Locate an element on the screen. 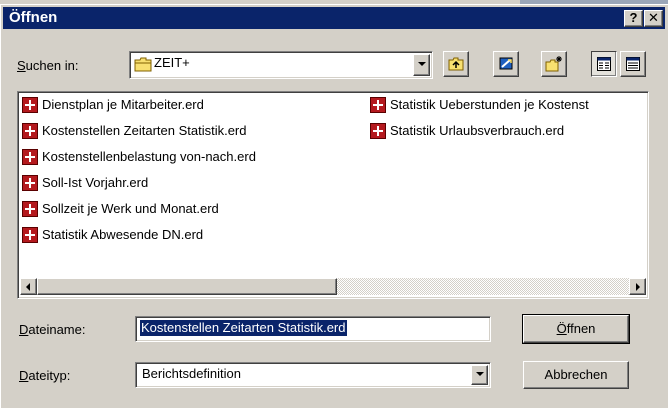 This screenshot has height=408, width=668. look-in-dropdown-button is located at coordinates (421, 65).